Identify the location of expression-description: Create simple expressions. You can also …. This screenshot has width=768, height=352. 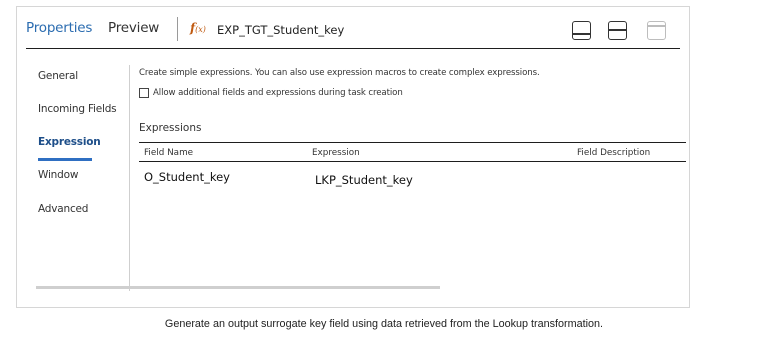
(339, 73).